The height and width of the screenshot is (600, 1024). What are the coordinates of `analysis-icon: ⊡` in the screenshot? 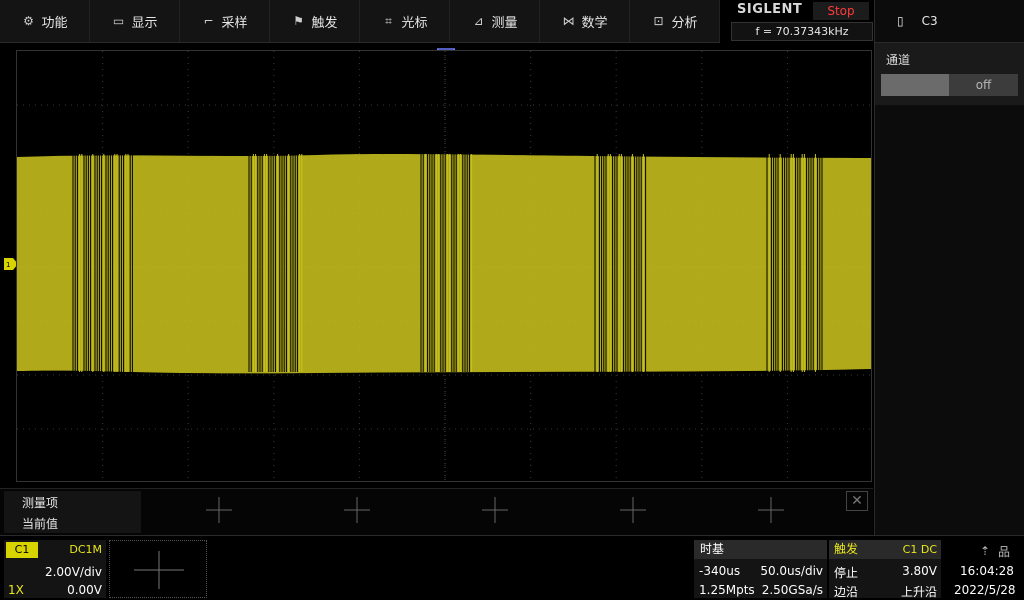 It's located at (658, 21).